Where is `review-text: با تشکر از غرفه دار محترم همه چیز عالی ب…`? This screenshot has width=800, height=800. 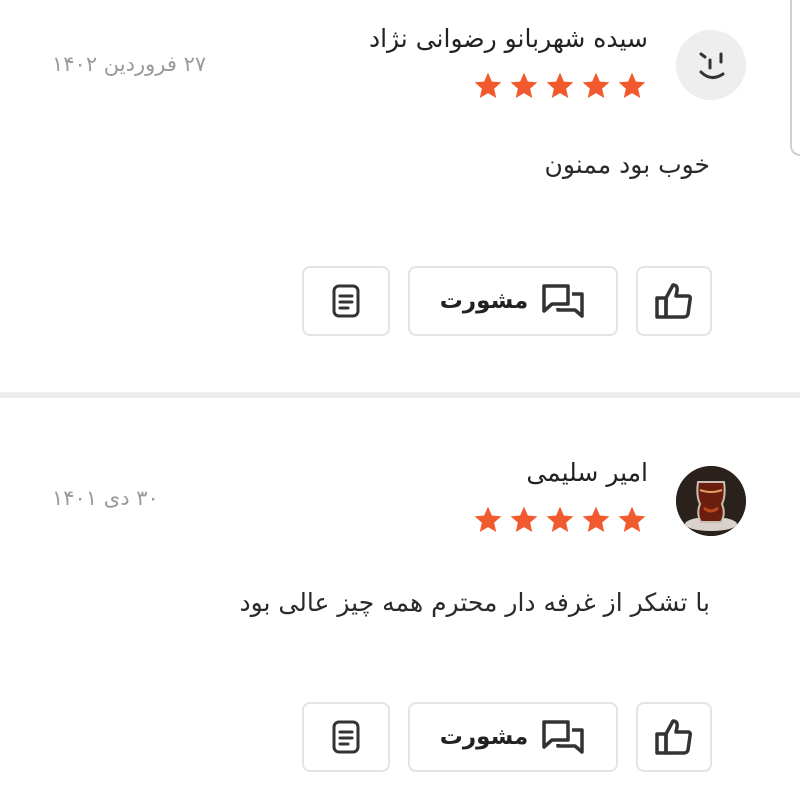 review-text: با تشکر از غرفه دار محترم همه چیز عالی ب… is located at coordinates (474, 602).